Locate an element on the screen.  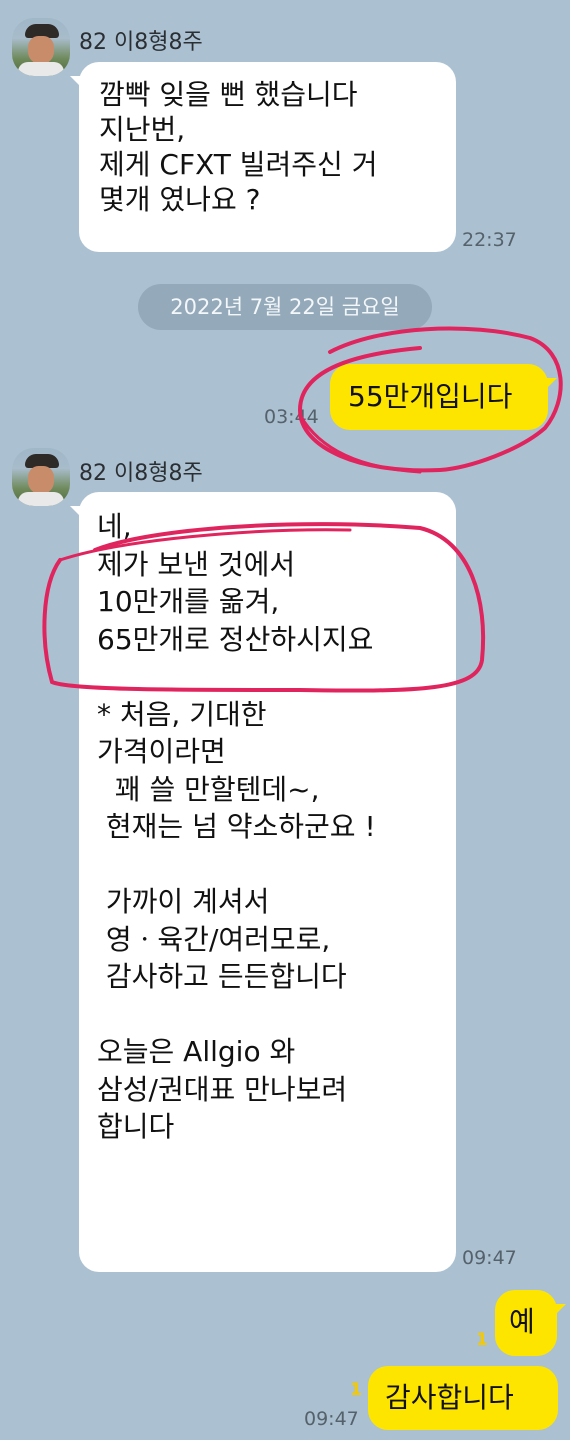
message-time: 03:44 is located at coordinates (291, 417).